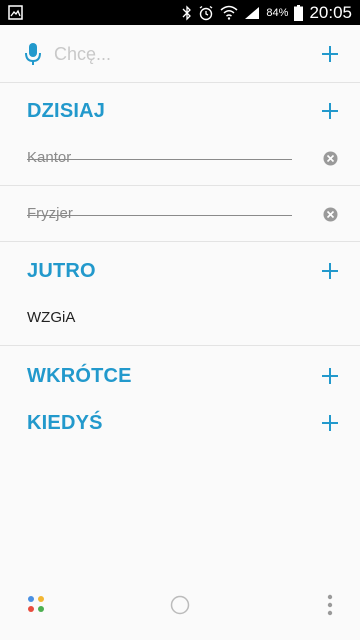 This screenshot has width=360, height=640. Describe the element at coordinates (36, 604) in the screenshot. I see `apps-grid-icon` at that location.